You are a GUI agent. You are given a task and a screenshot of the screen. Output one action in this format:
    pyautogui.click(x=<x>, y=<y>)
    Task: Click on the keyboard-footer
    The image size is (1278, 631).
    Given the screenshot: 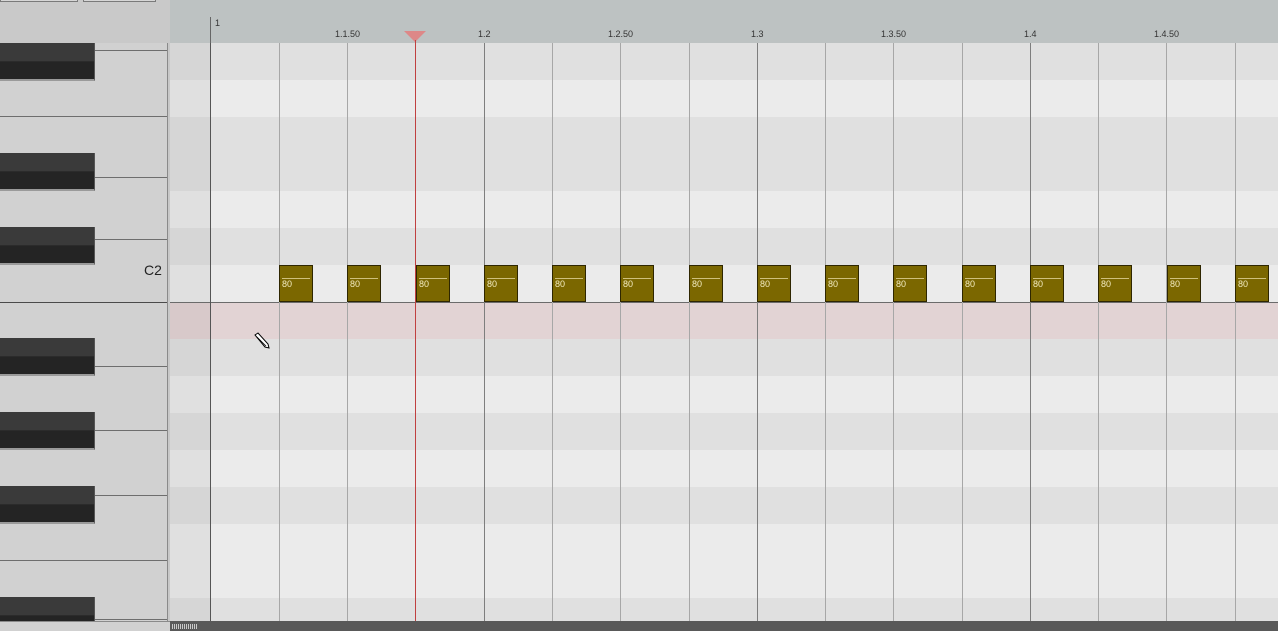 What is the action you would take?
    pyautogui.click(x=85, y=626)
    